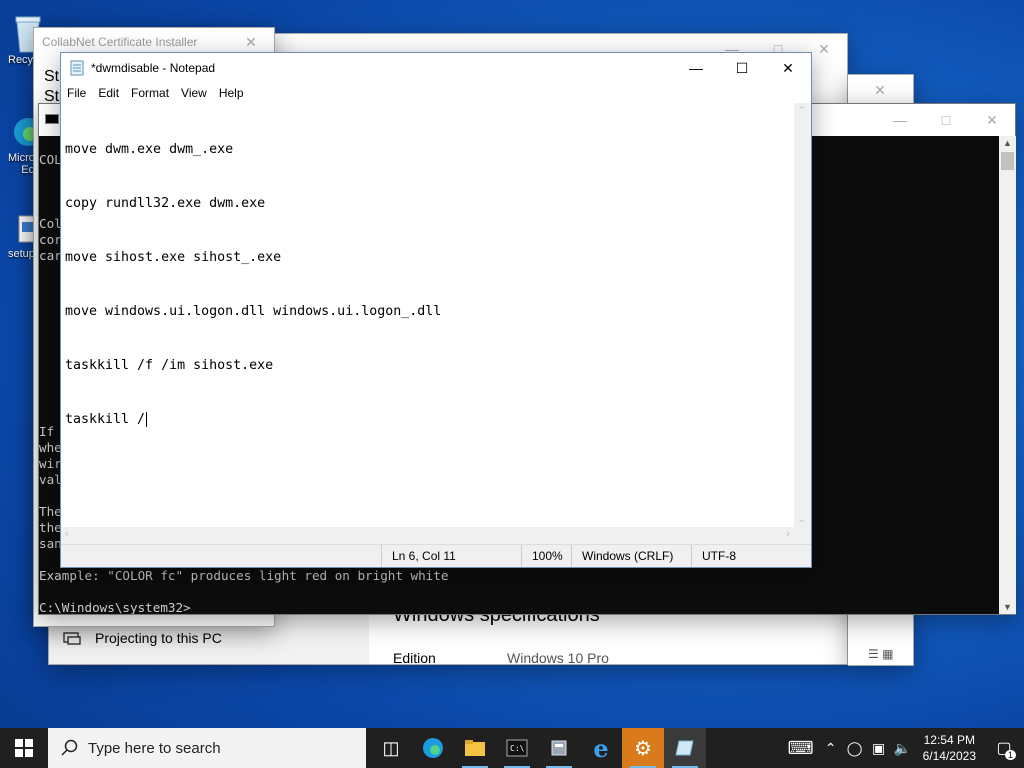 This screenshot has width=1024, height=768. I want to click on menu-view: View, so click(194, 93).